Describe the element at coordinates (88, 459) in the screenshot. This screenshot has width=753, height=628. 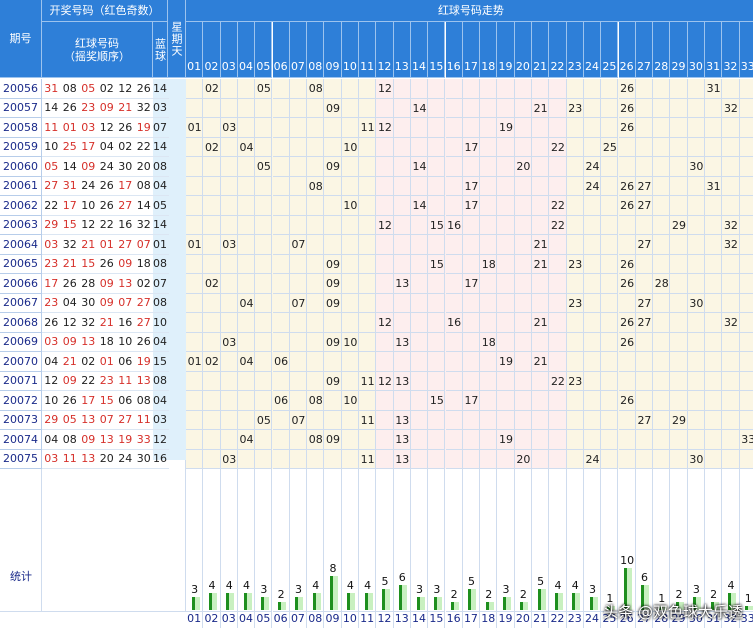
I see `red-number: 13` at that location.